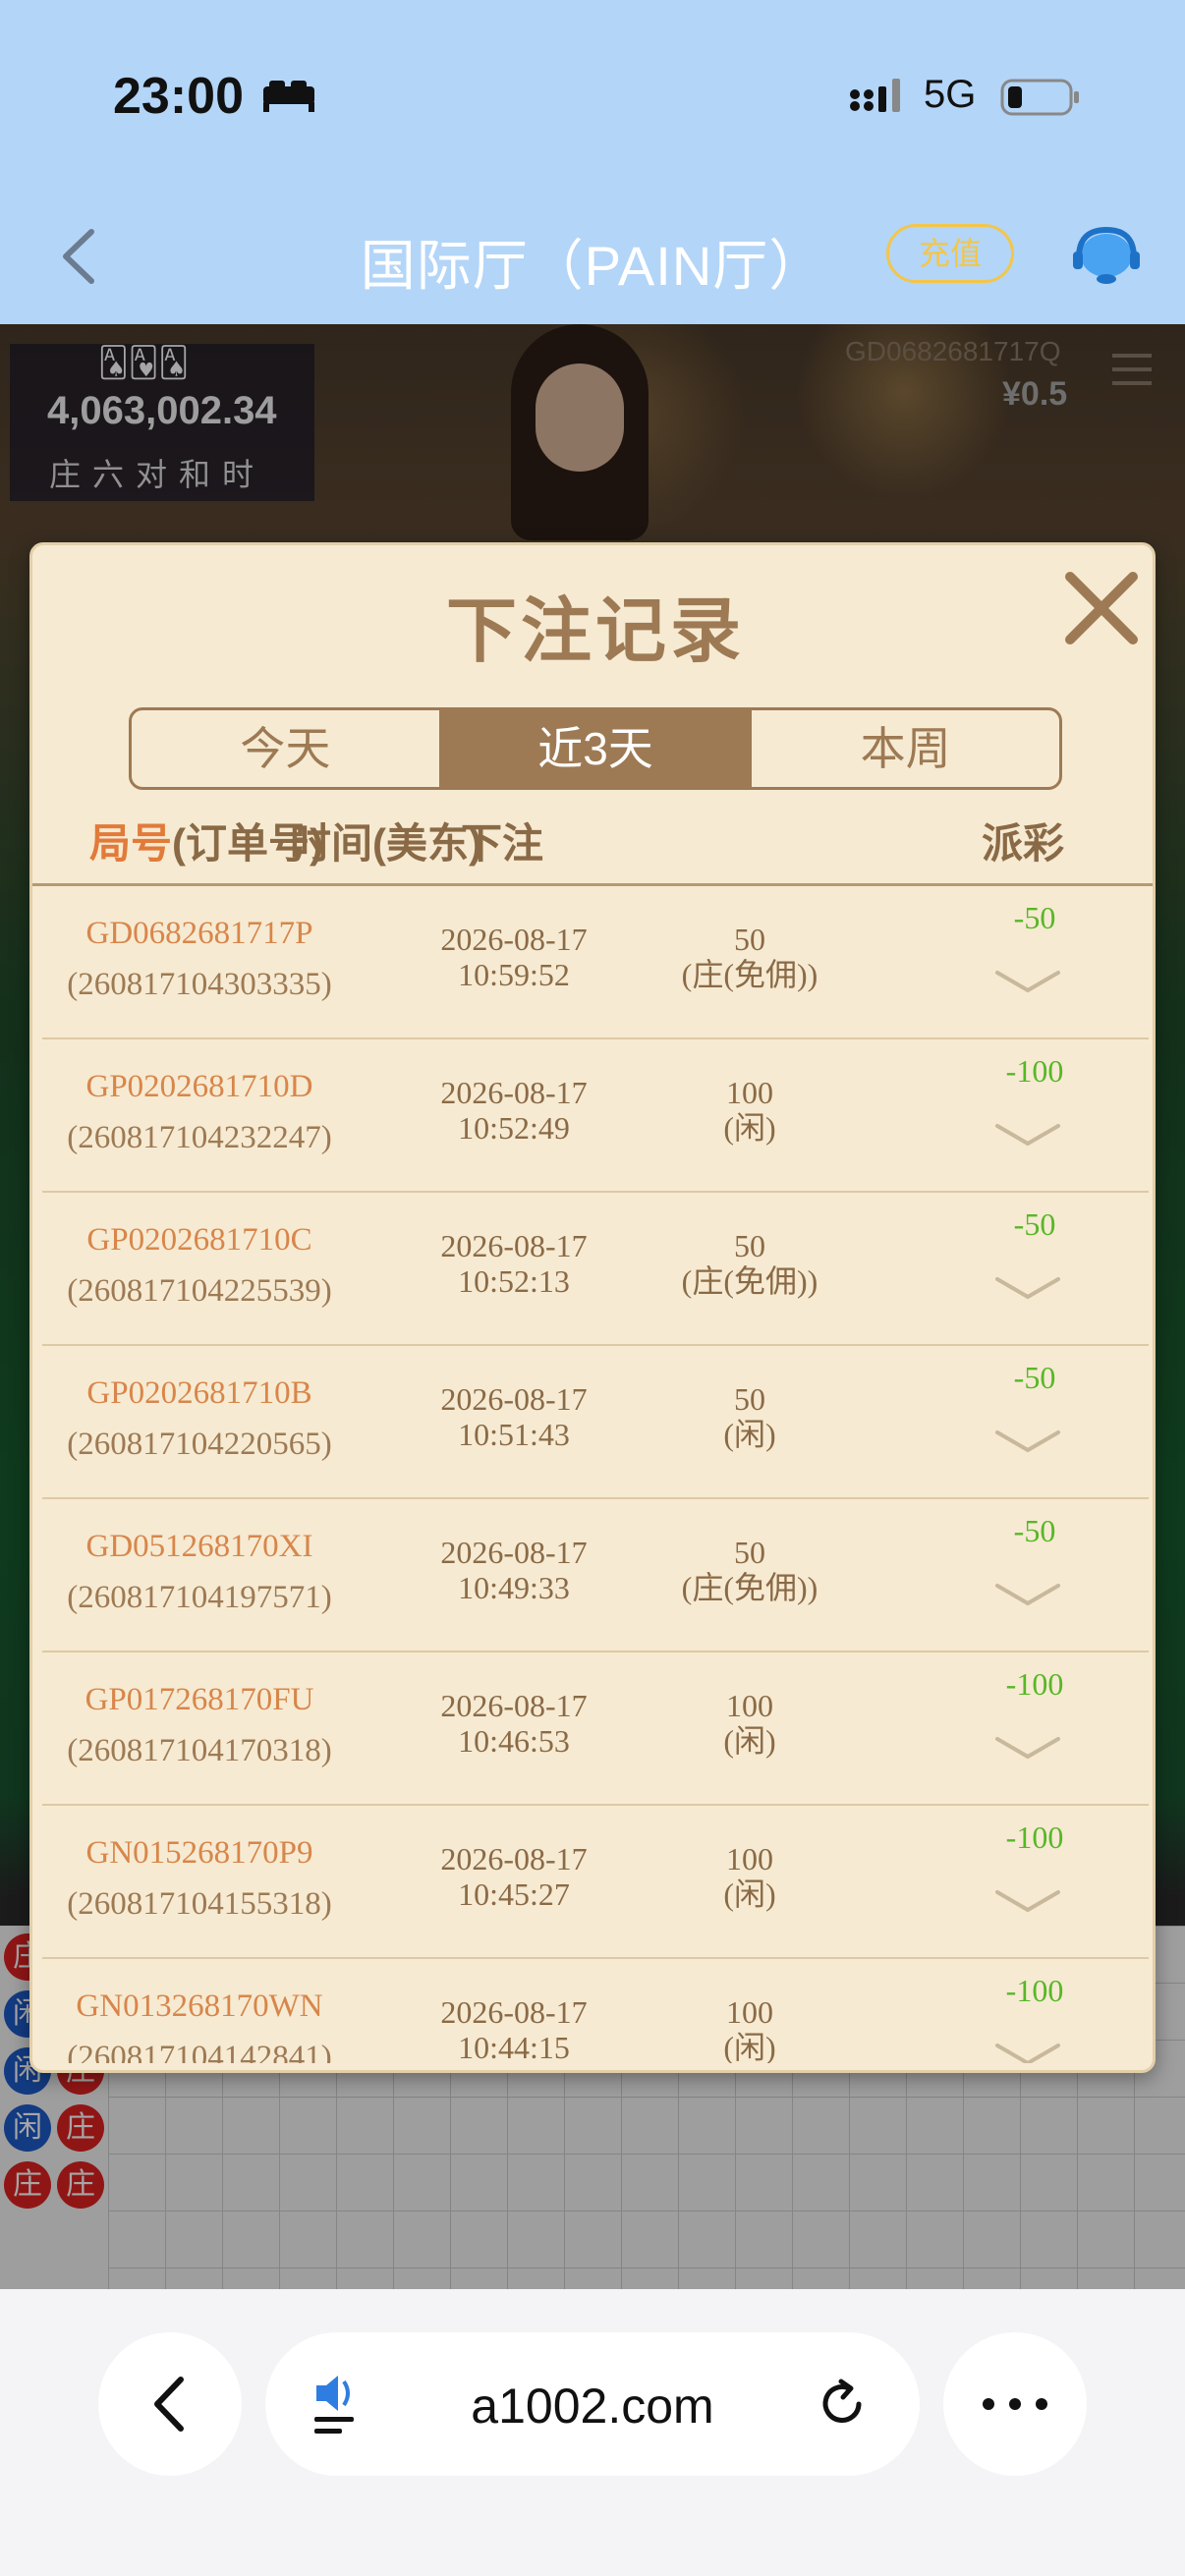 The image size is (1185, 2576). Describe the element at coordinates (514, 974) in the screenshot. I see `bet-time: 10:59:52` at that location.